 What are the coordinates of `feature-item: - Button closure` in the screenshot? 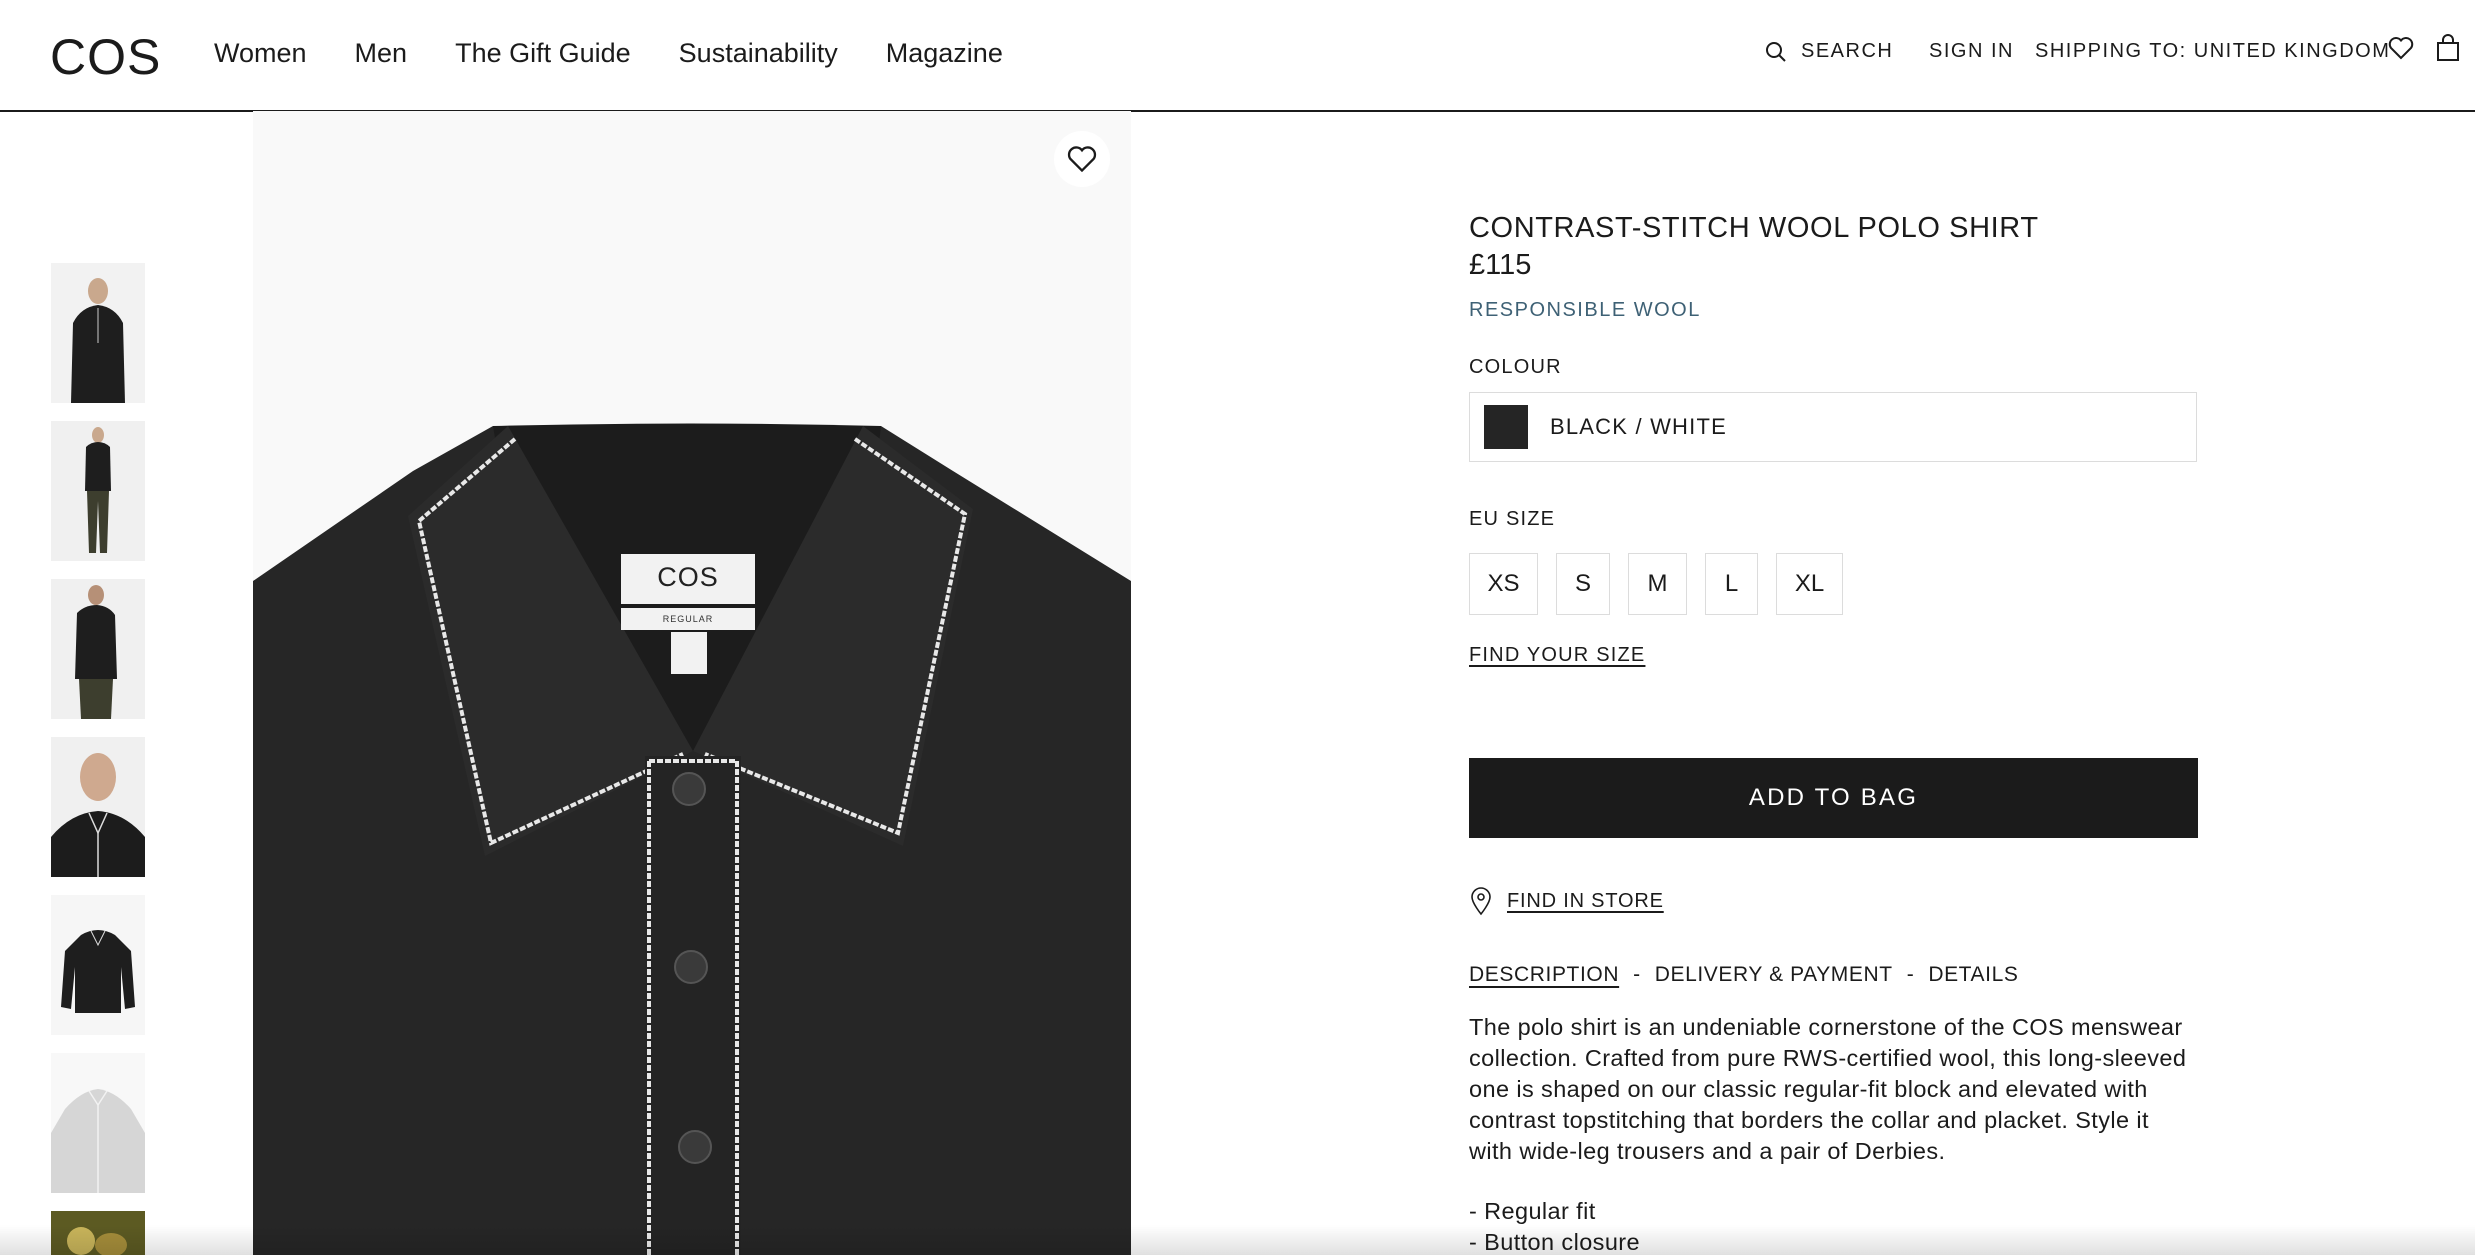 It's located at (1554, 1242).